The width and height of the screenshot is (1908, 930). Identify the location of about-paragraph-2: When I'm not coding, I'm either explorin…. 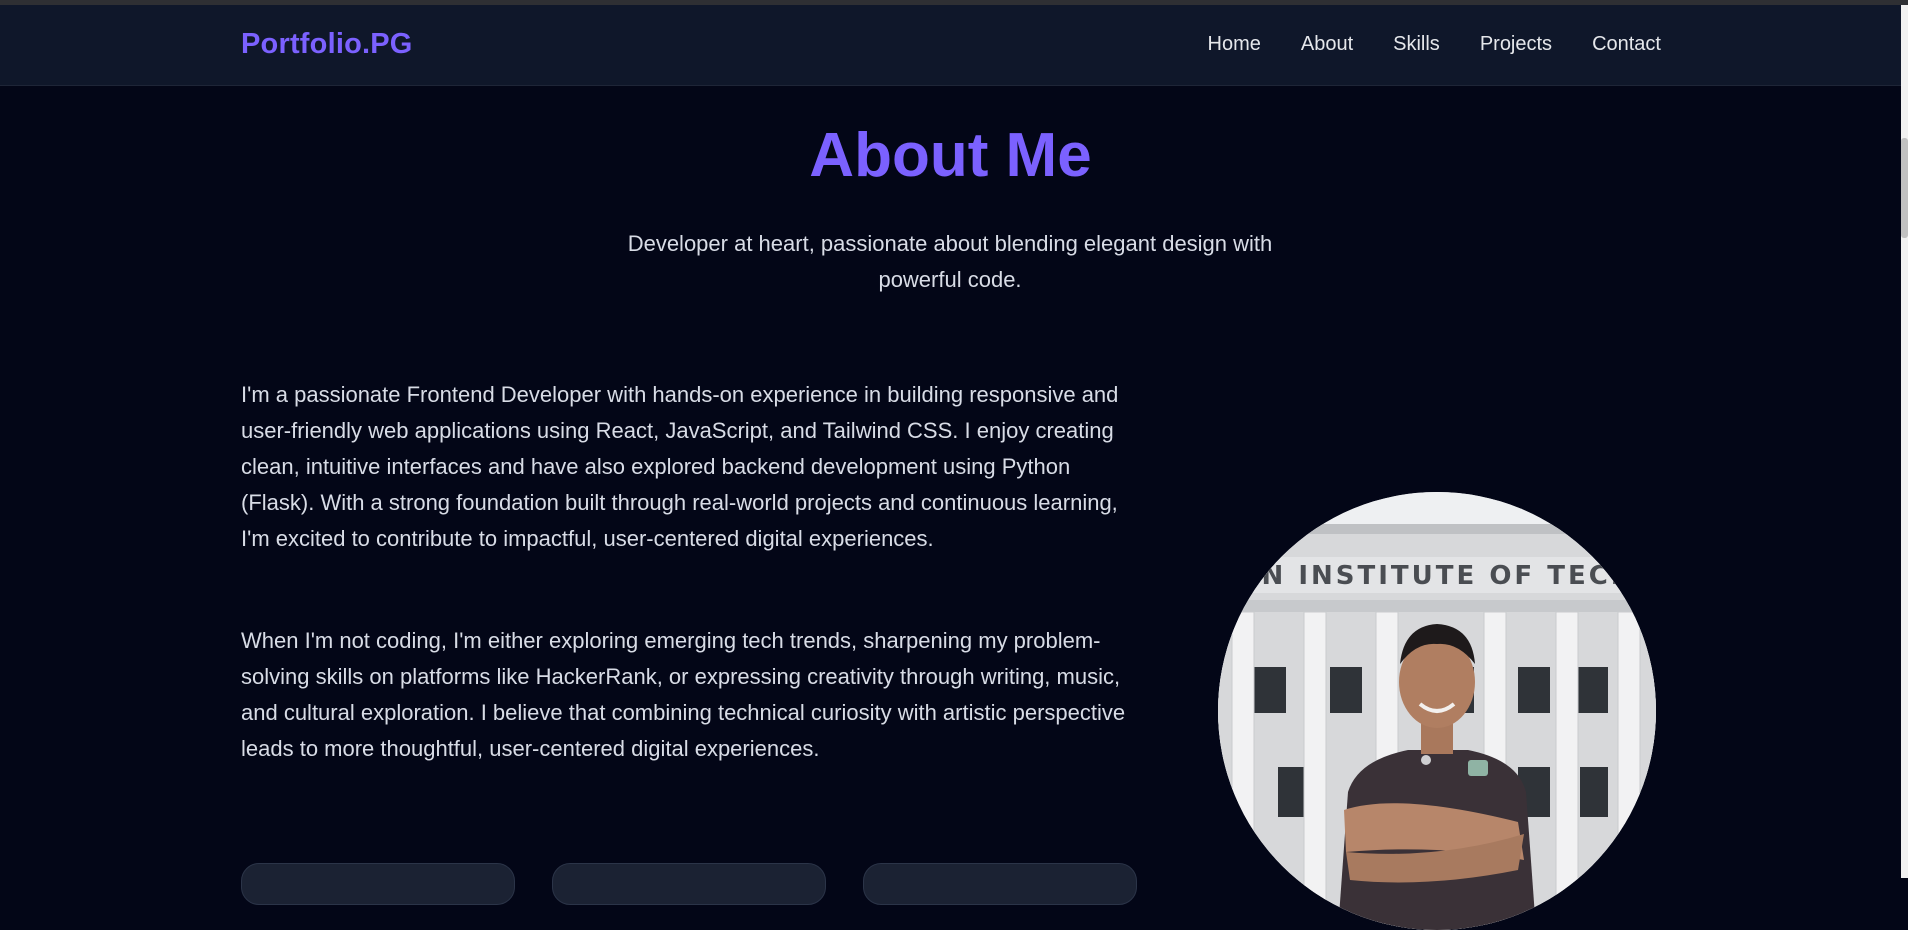
(683, 694).